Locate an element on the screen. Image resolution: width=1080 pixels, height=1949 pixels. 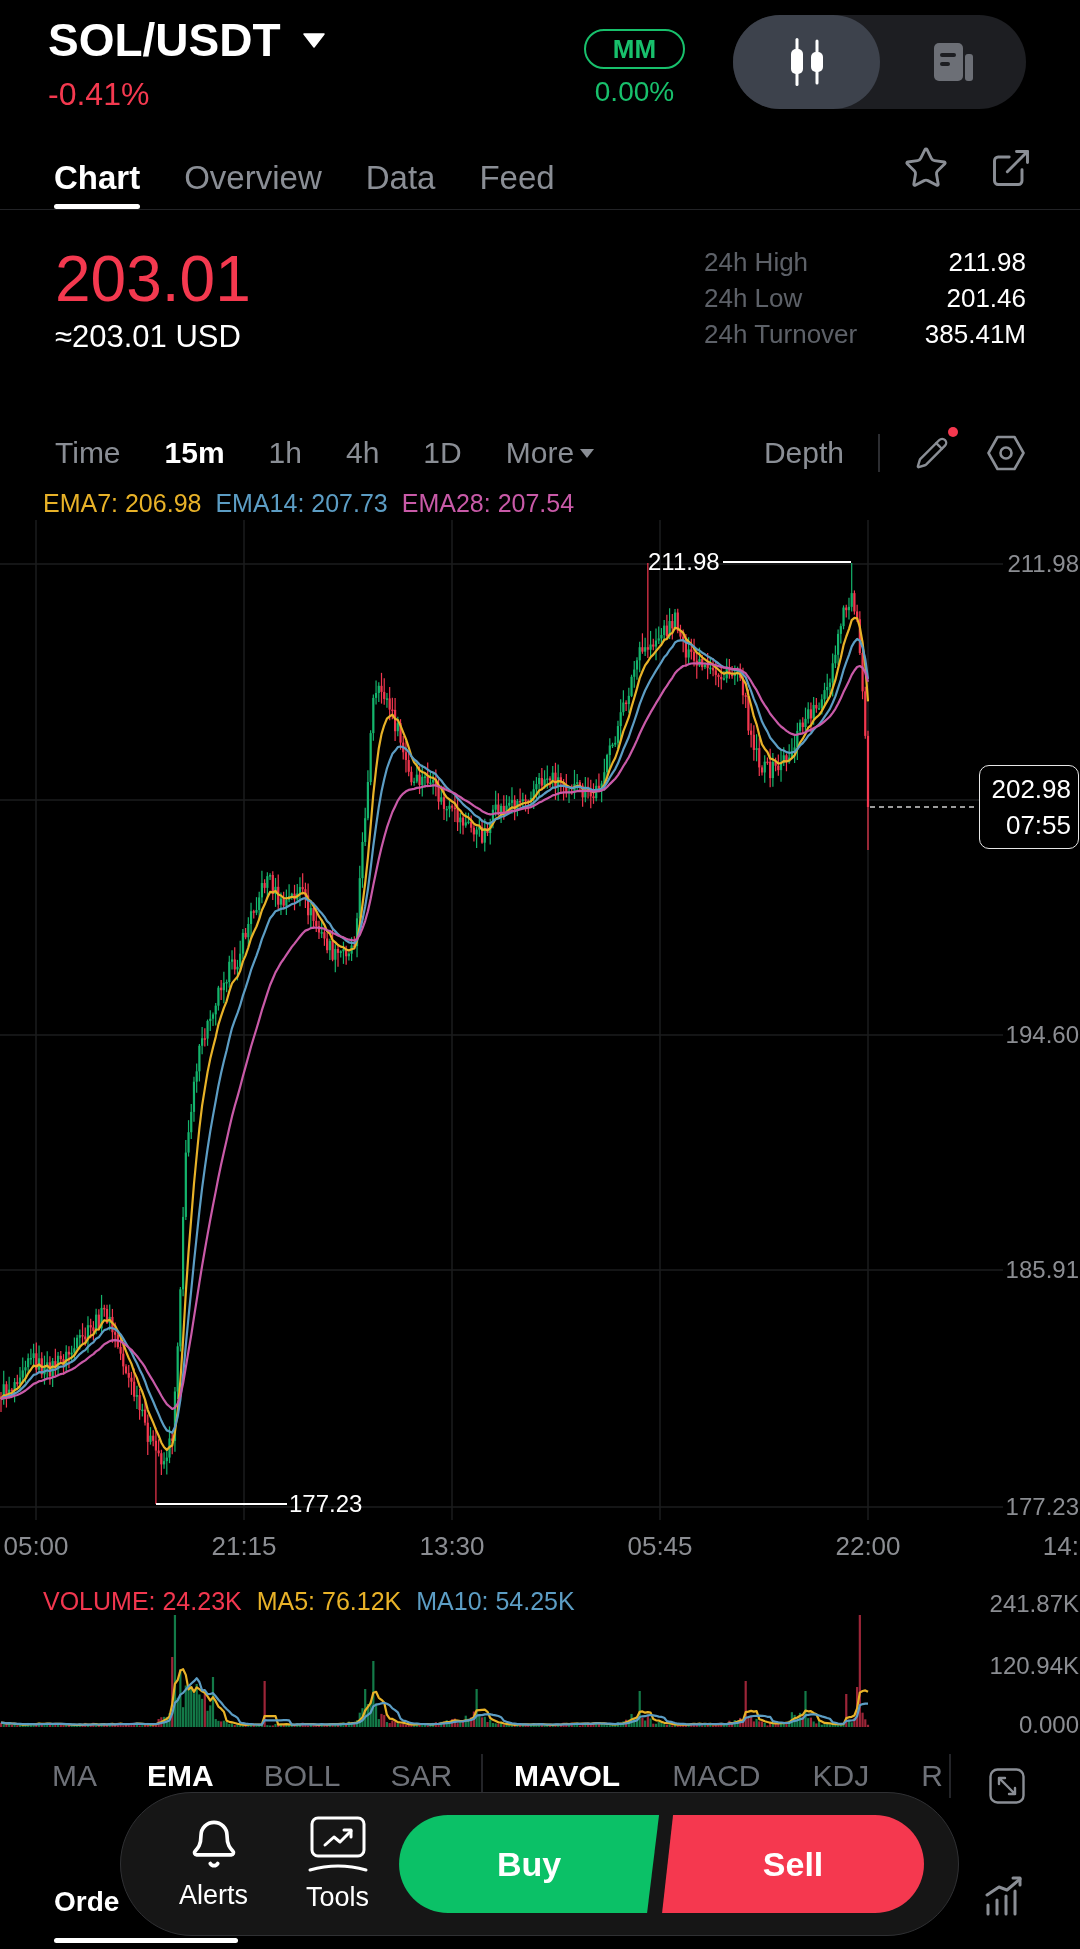
settings-icon is located at coordinates (1006, 453).